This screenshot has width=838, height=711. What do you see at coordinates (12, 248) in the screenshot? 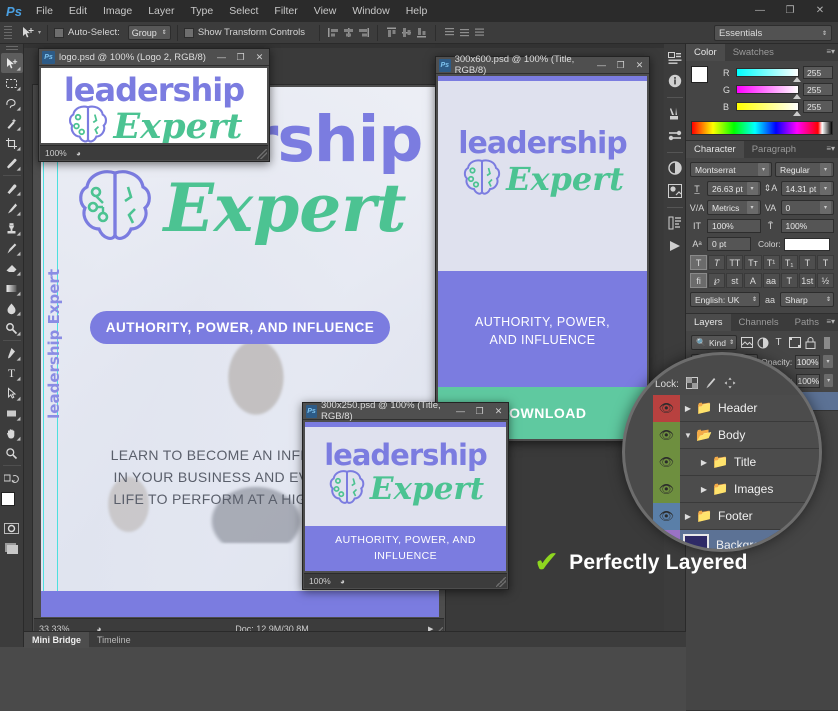
I see `tool-history-brush: ◢` at bounding box center [12, 248].